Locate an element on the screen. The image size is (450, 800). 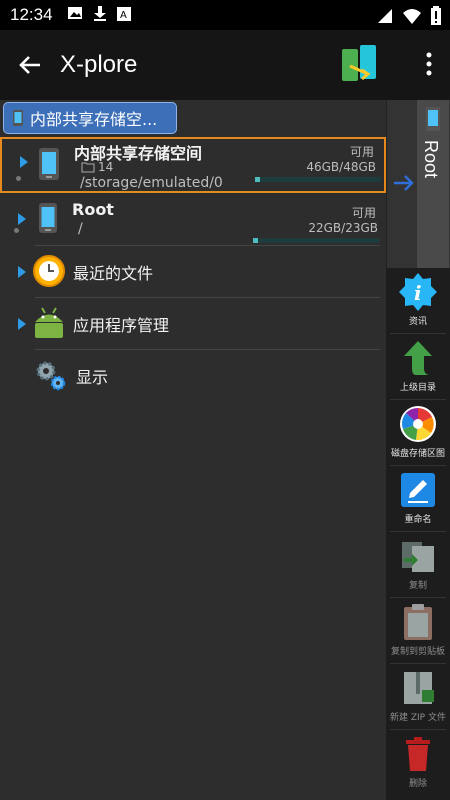
storage-size: 46GB/48GB is located at coordinates (341, 167).